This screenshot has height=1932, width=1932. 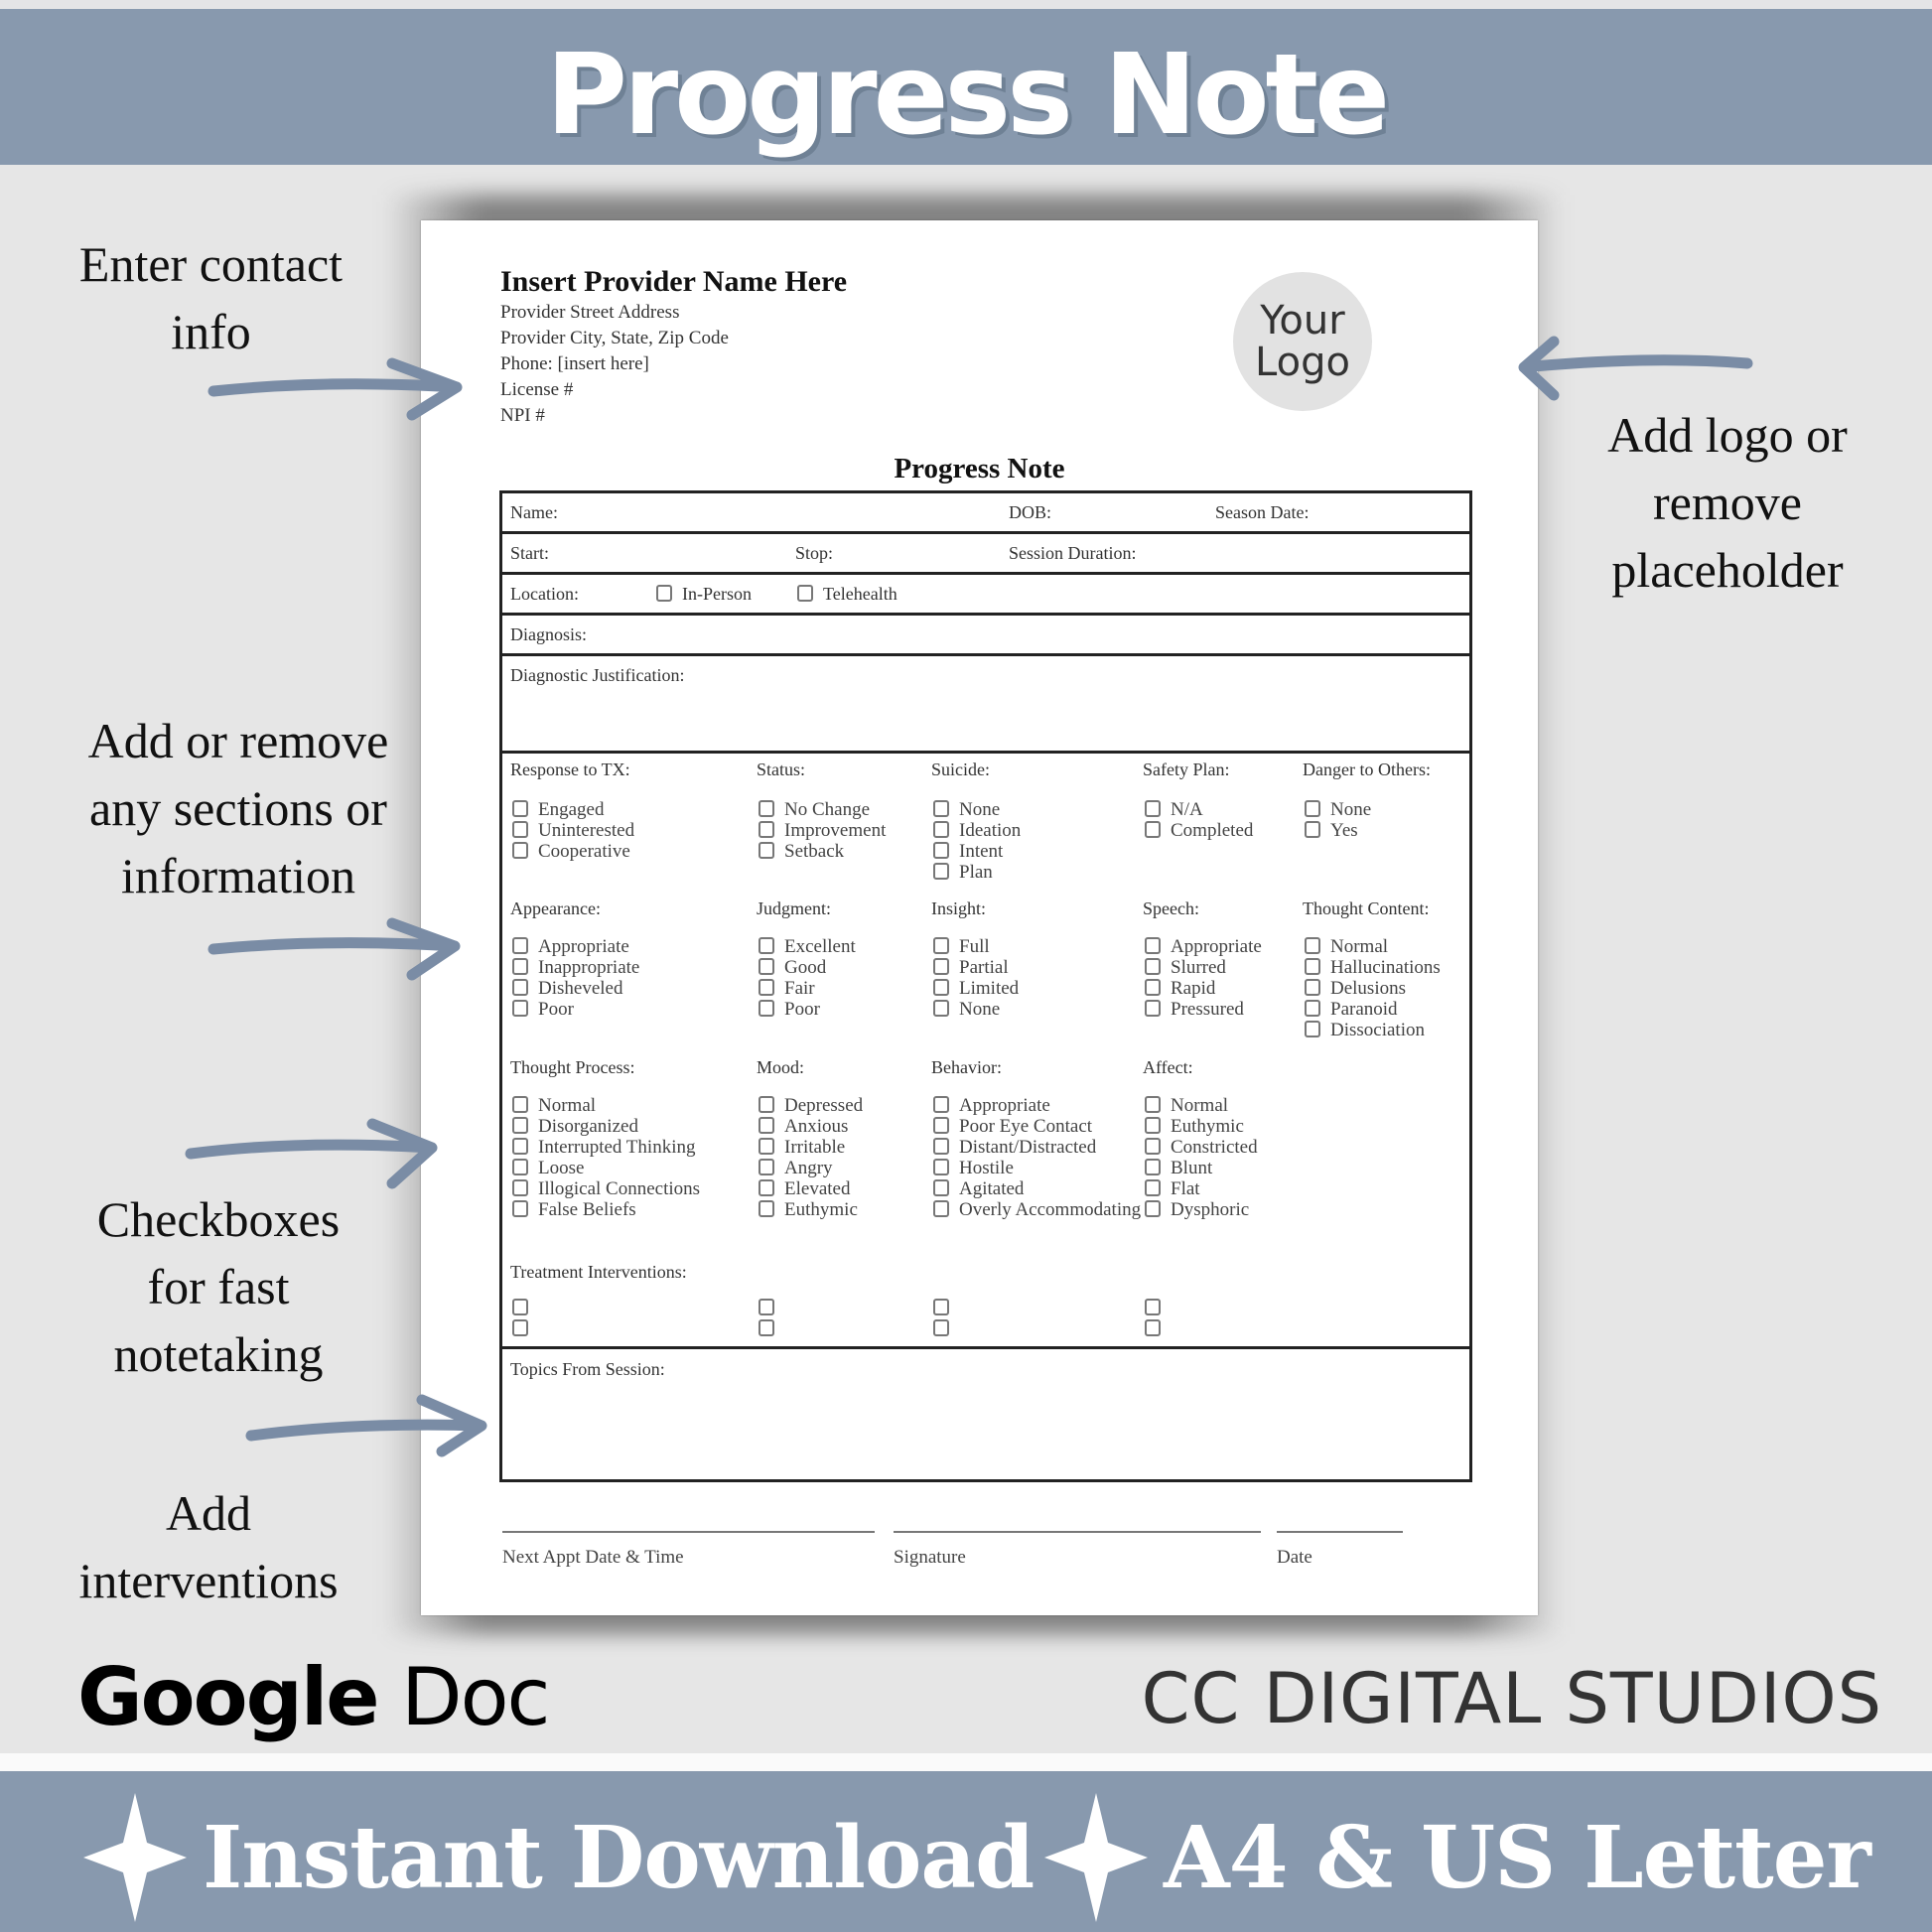 I want to click on checkbox-option: N/A, so click(x=1199, y=809).